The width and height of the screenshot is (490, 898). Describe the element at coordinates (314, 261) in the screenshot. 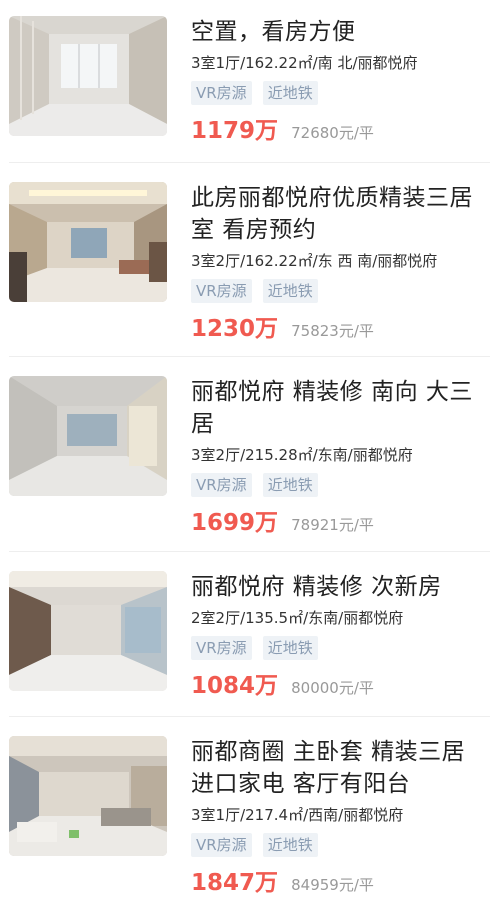

I see `listing-meta: 3室2厅/162.22㎡/东 西 南/丽都悦府` at that location.